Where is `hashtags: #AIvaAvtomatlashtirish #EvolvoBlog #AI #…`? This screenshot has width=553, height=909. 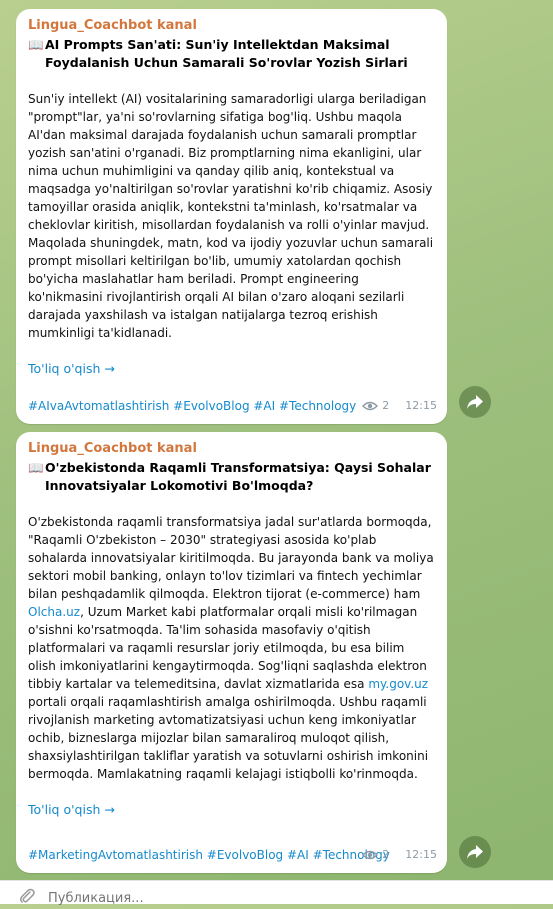 hashtags: #AIvaAvtomatlashtirish #EvolvoBlog #AI #… is located at coordinates (192, 406).